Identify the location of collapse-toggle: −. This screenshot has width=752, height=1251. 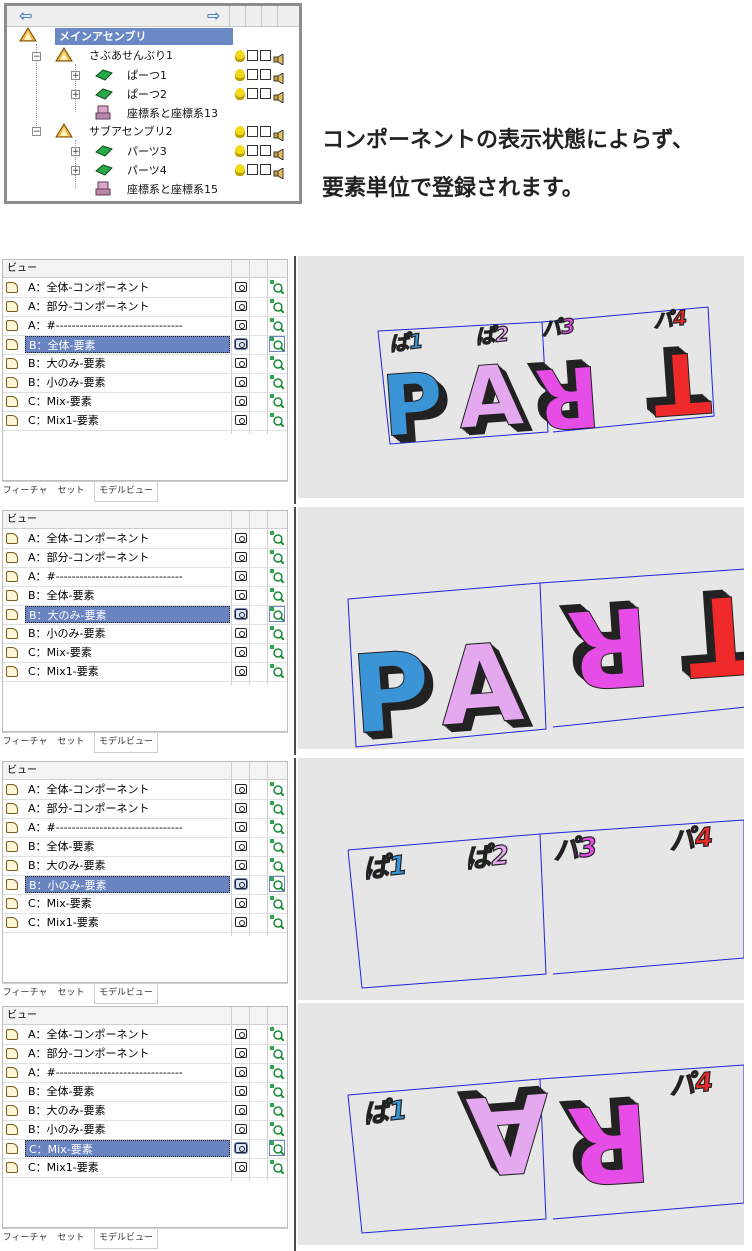
(36, 132).